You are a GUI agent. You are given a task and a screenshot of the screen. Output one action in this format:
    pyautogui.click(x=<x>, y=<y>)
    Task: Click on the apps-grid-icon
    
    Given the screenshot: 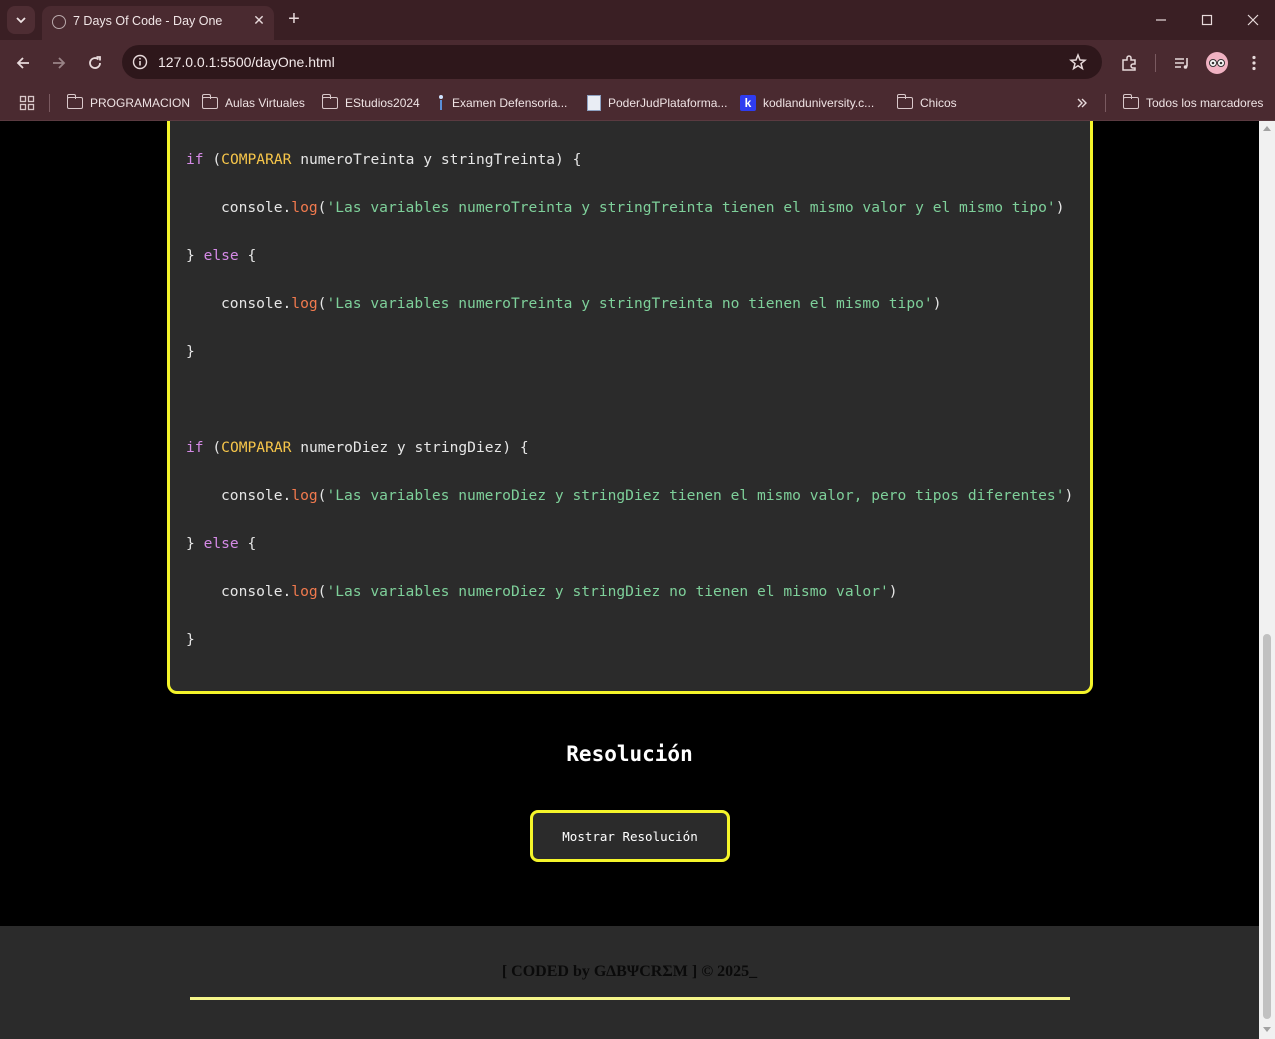 What is the action you would take?
    pyautogui.click(x=27, y=103)
    